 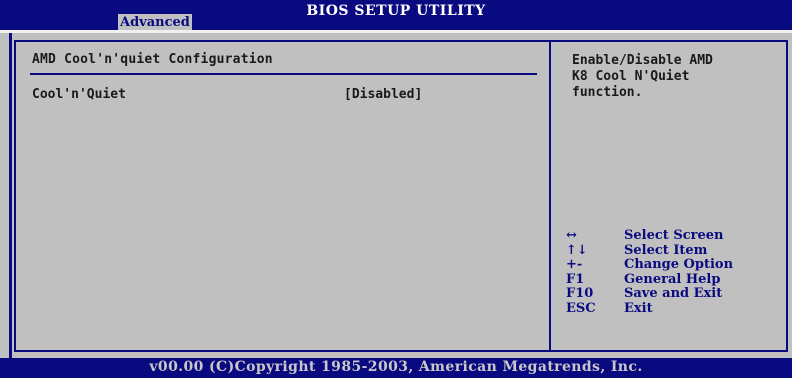 I want to click on key-esc: ESC, so click(x=581, y=308).